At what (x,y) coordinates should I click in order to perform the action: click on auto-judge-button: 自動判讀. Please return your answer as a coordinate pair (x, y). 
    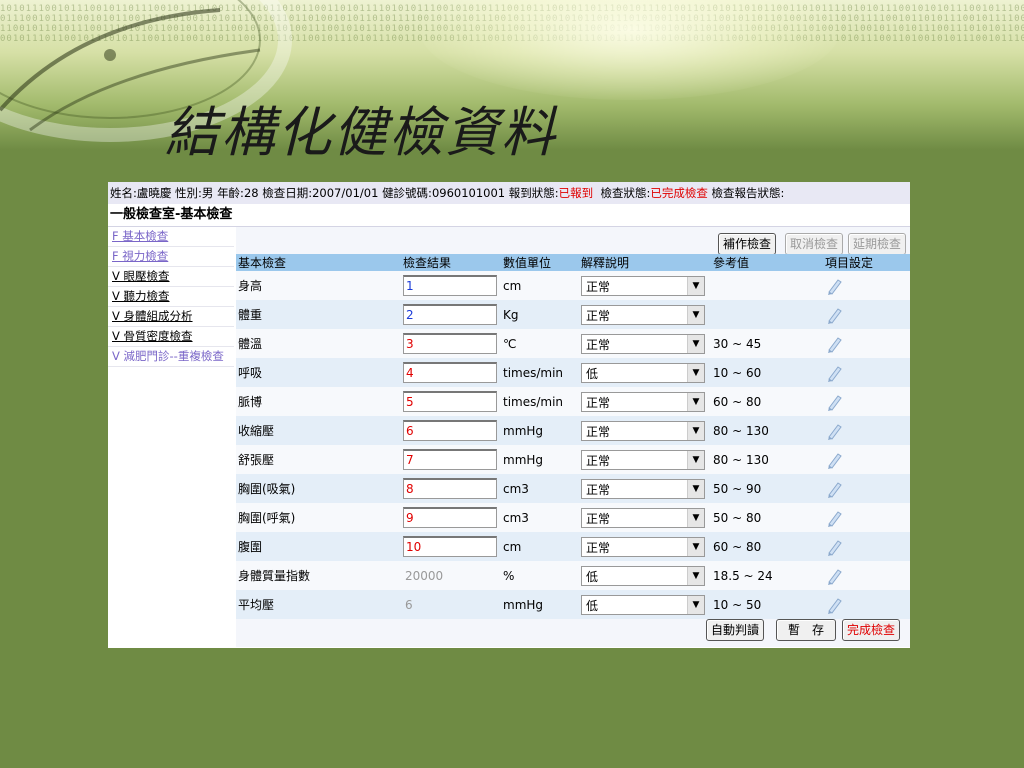
    Looking at the image, I should click on (735, 630).